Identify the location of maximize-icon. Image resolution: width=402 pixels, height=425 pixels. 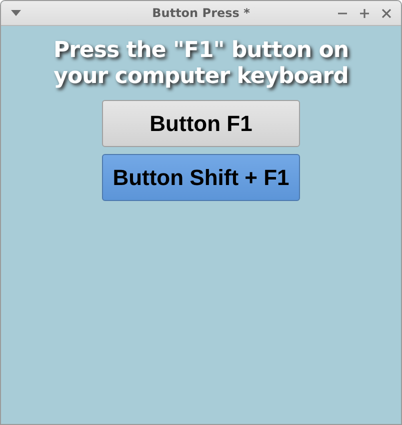
(364, 13).